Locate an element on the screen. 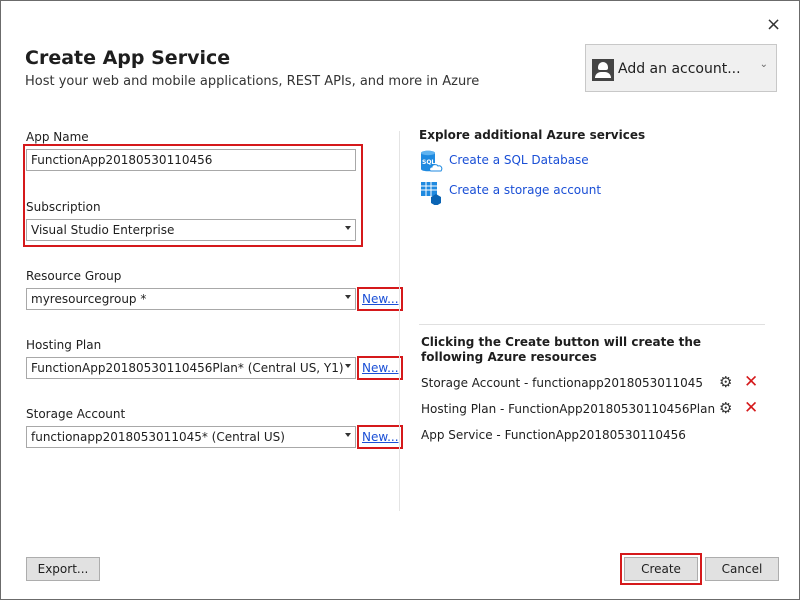 This screenshot has height=600, width=800. create-storage-account-link: Create a storage account is located at coordinates (525, 190).